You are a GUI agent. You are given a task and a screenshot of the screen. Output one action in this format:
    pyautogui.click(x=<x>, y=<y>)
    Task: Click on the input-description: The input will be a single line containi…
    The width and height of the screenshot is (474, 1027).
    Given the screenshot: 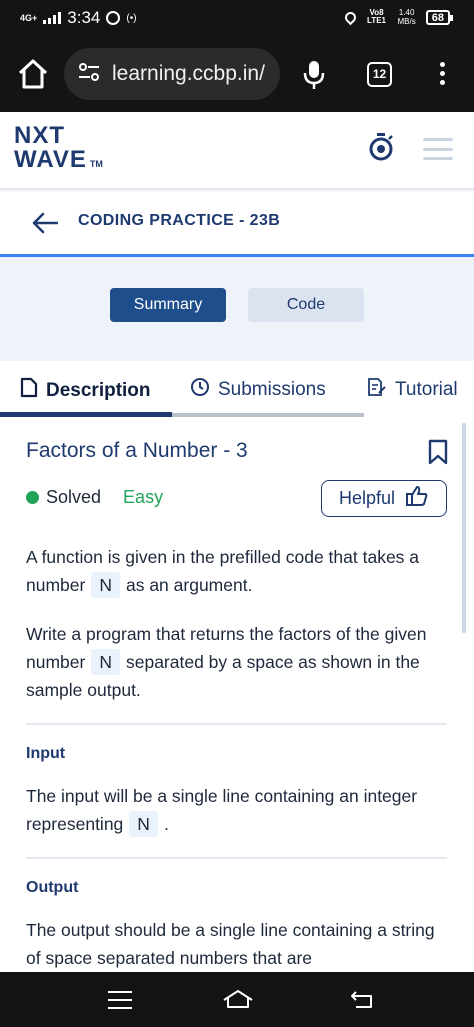 What is the action you would take?
    pyautogui.click(x=236, y=810)
    